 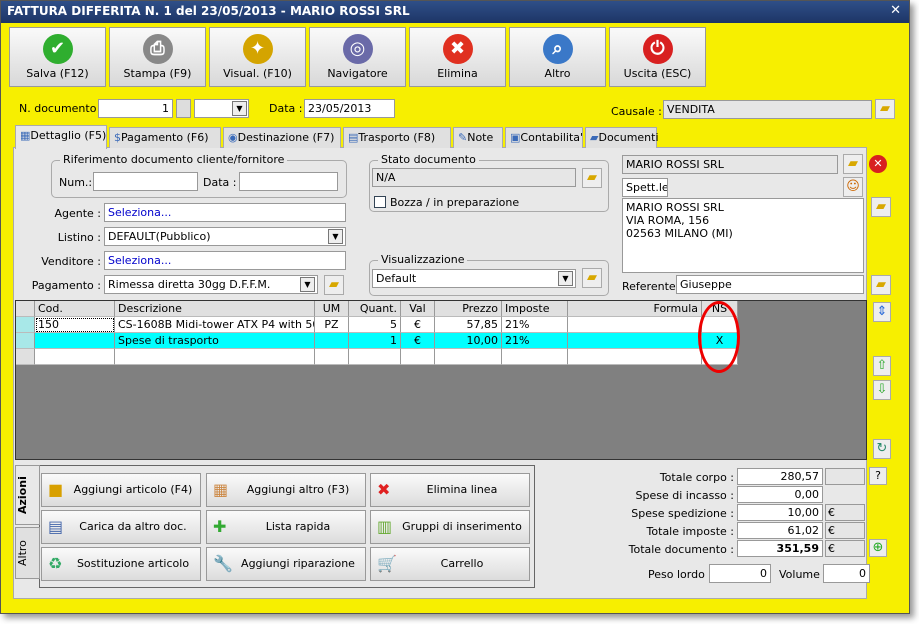 I want to click on uscita-esc-button: ⏻ Uscita (ESC), so click(x=657, y=57).